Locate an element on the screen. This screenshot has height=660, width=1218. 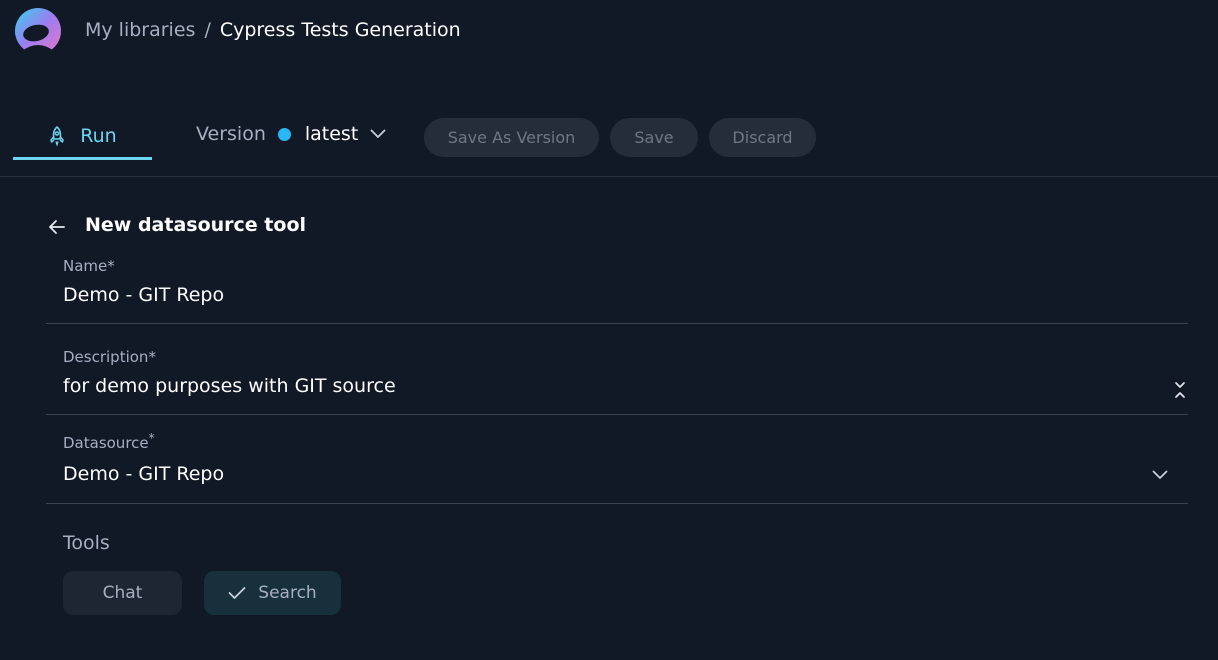
check-icon is located at coordinates (237, 593).